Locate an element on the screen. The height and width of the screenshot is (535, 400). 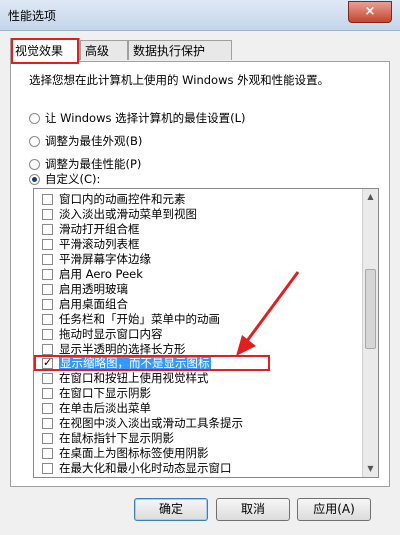
option-label: 平滑屏幕字体边缘 is located at coordinates (105, 259).